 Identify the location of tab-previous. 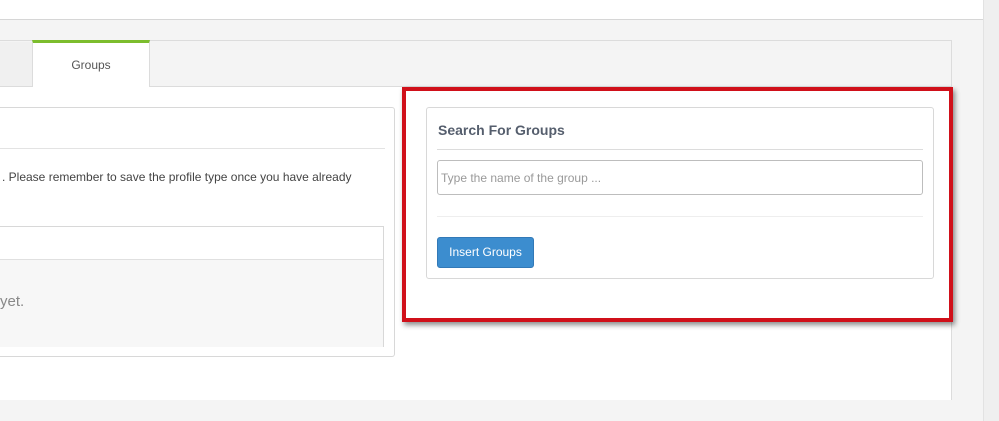
(16, 64).